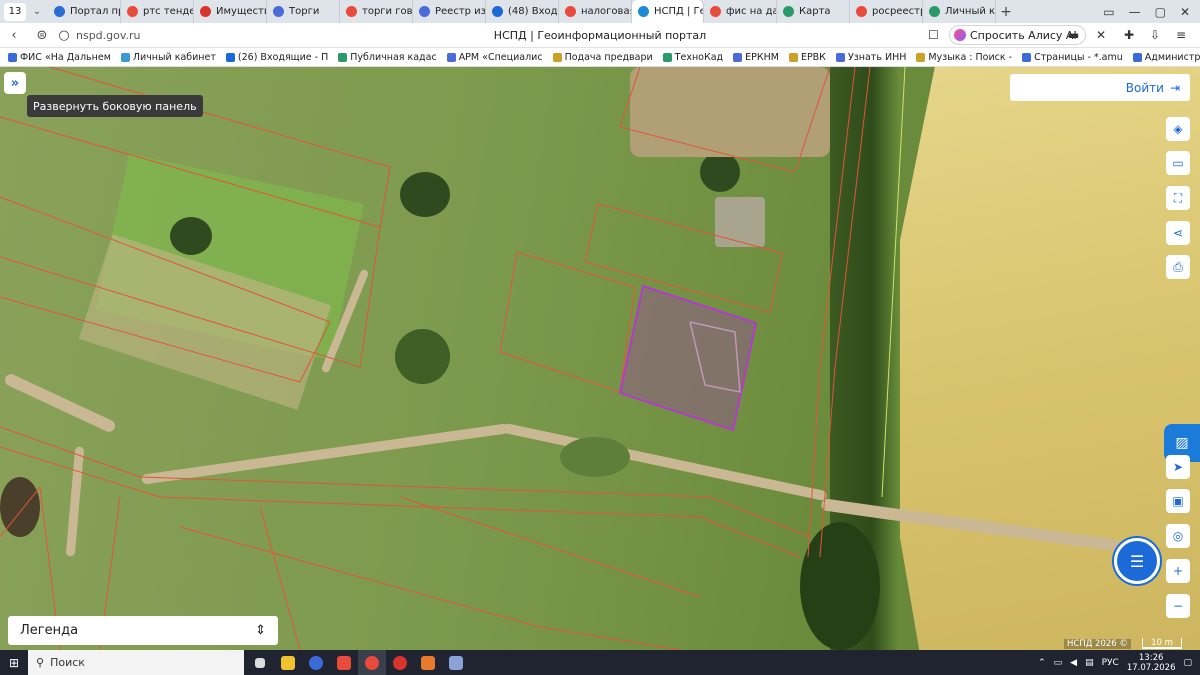 The image size is (1200, 675). Describe the element at coordinates (143, 630) in the screenshot. I see `legend-dropdown: Легенда ⇕` at that location.